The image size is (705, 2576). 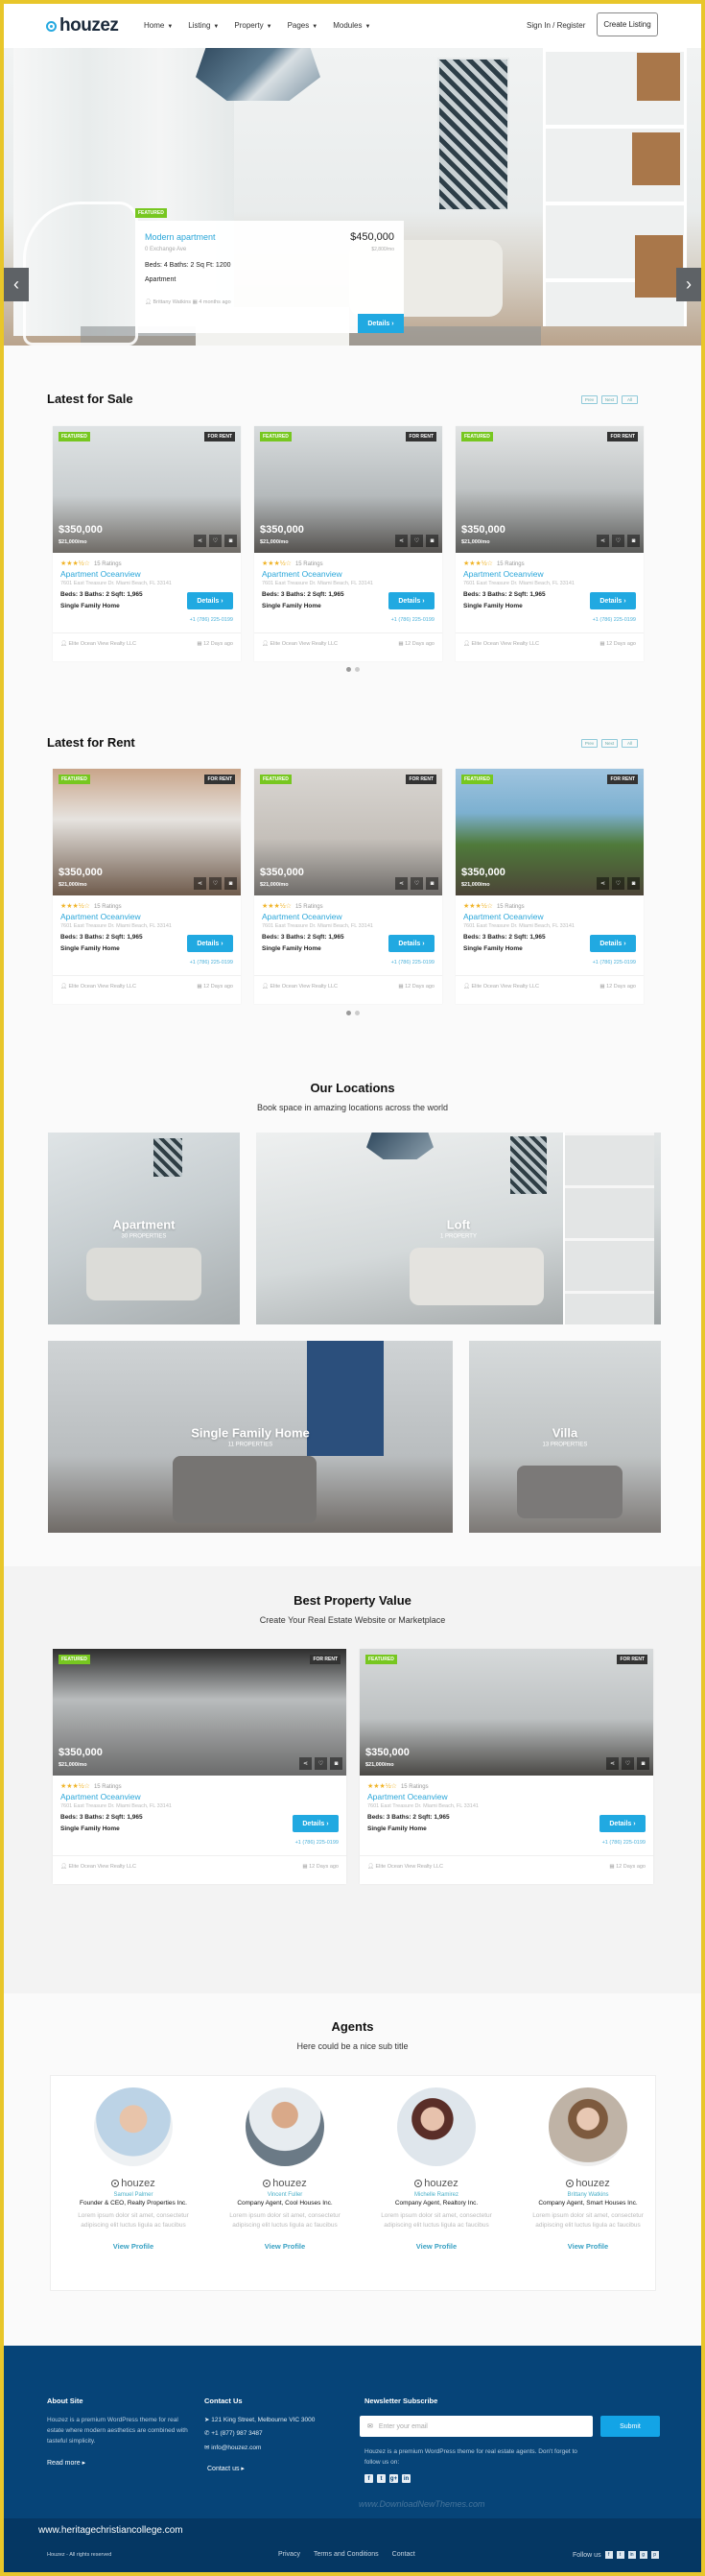 I want to click on location-tile-villa: Villa 13 Properties, so click(x=565, y=1437).